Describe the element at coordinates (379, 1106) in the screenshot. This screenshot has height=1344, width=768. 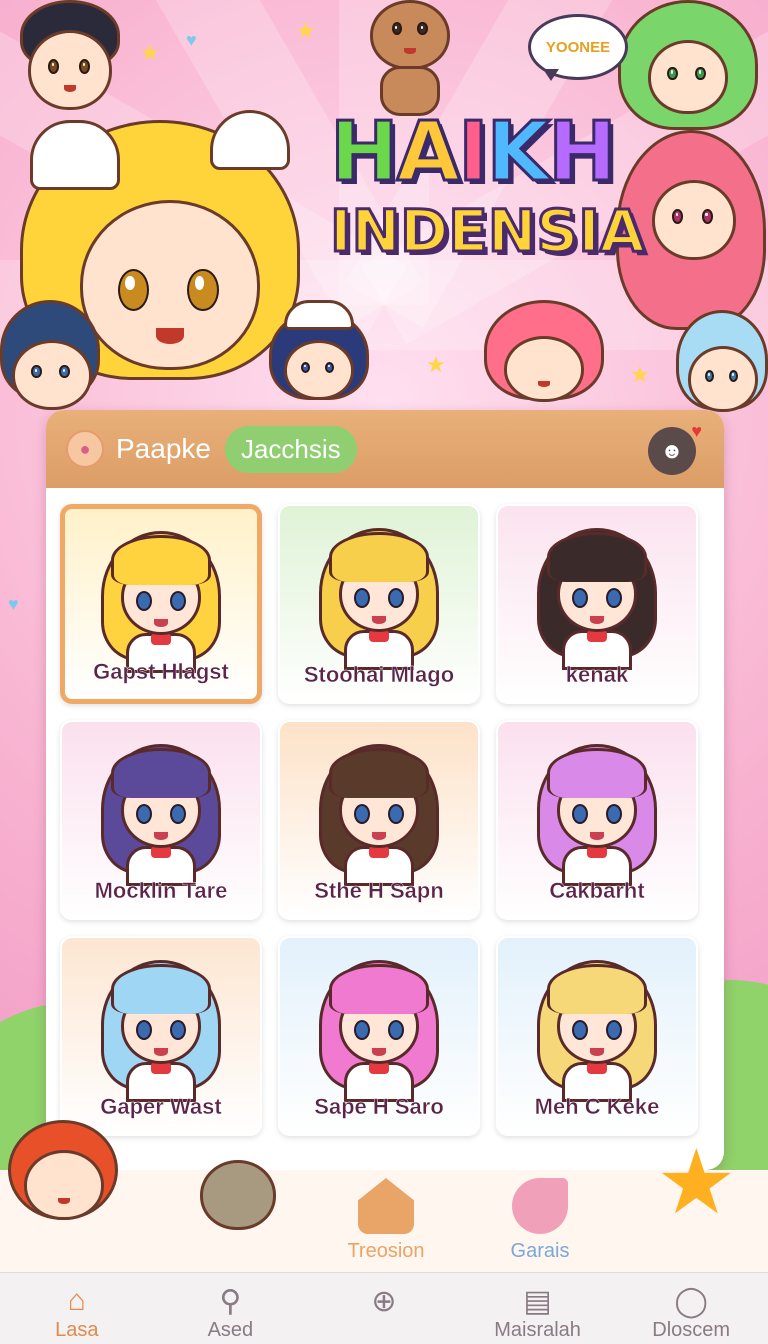
I see `character-name: Sape H Saro` at that location.